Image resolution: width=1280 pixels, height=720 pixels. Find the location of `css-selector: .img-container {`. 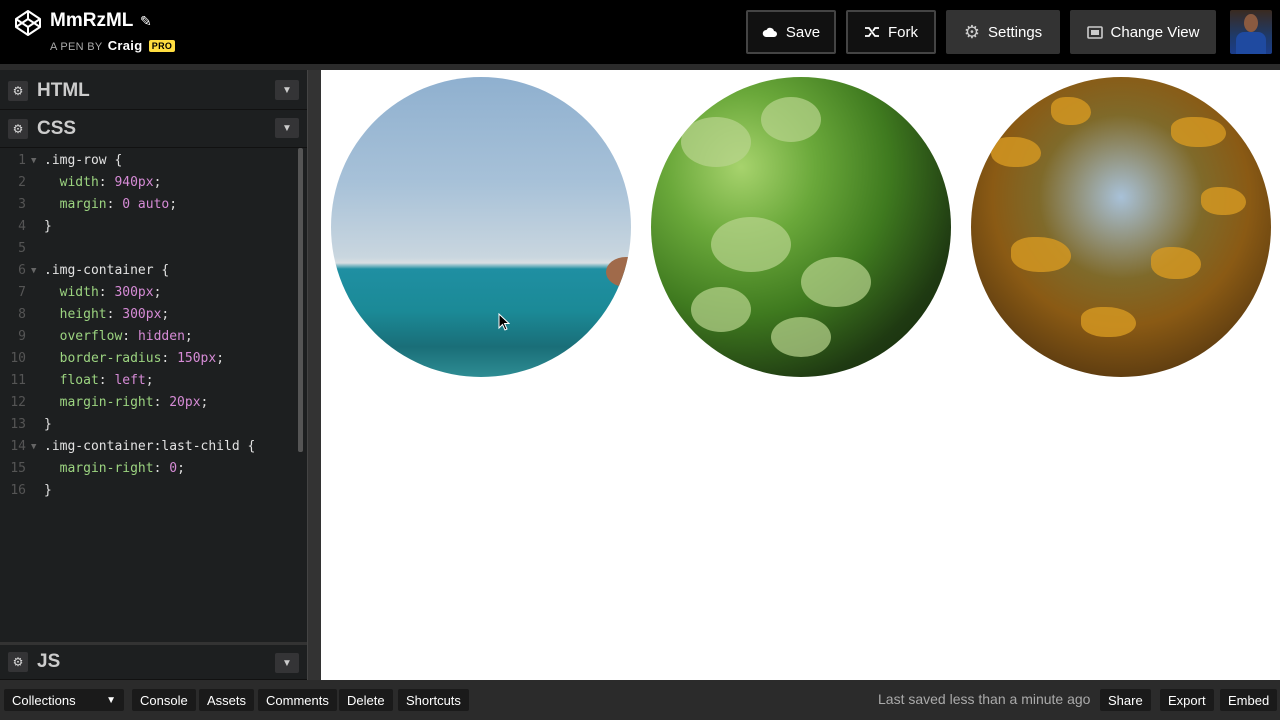

css-selector: .img-container { is located at coordinates (107, 270).